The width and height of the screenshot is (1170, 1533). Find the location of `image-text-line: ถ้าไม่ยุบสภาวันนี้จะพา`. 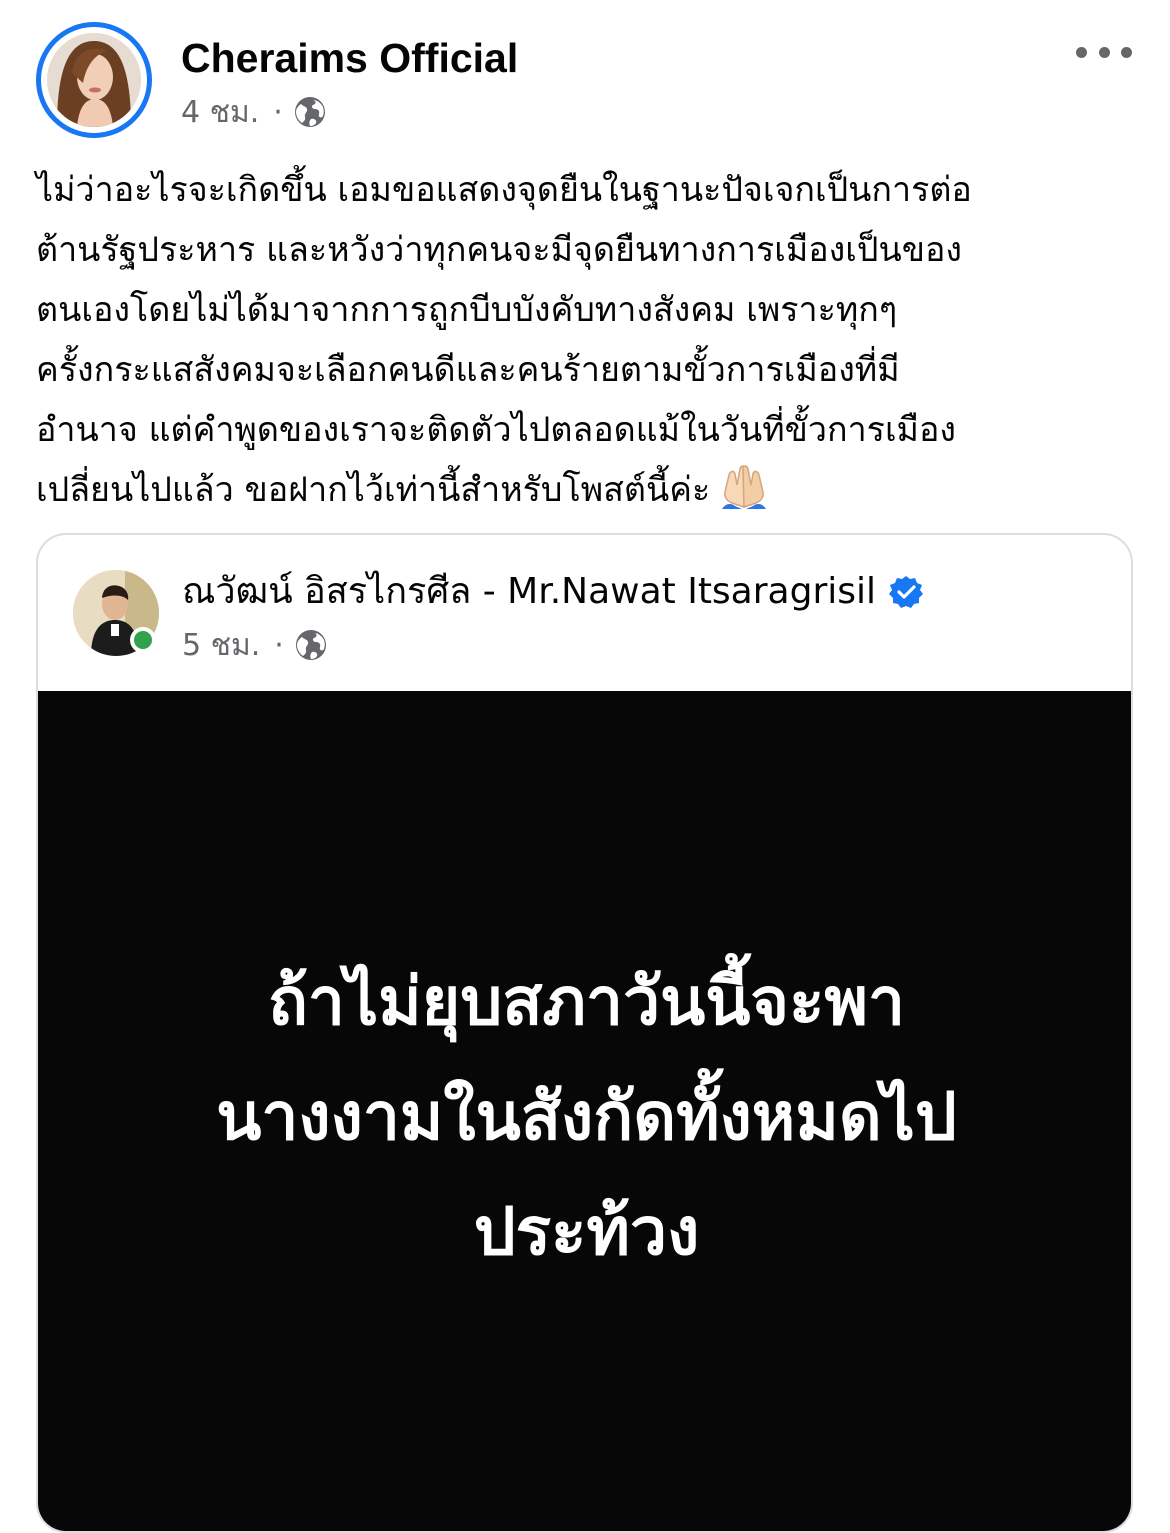

image-text-line: ถ้าไม่ยุบสภาวันนี้จะพา is located at coordinates (586, 1001).